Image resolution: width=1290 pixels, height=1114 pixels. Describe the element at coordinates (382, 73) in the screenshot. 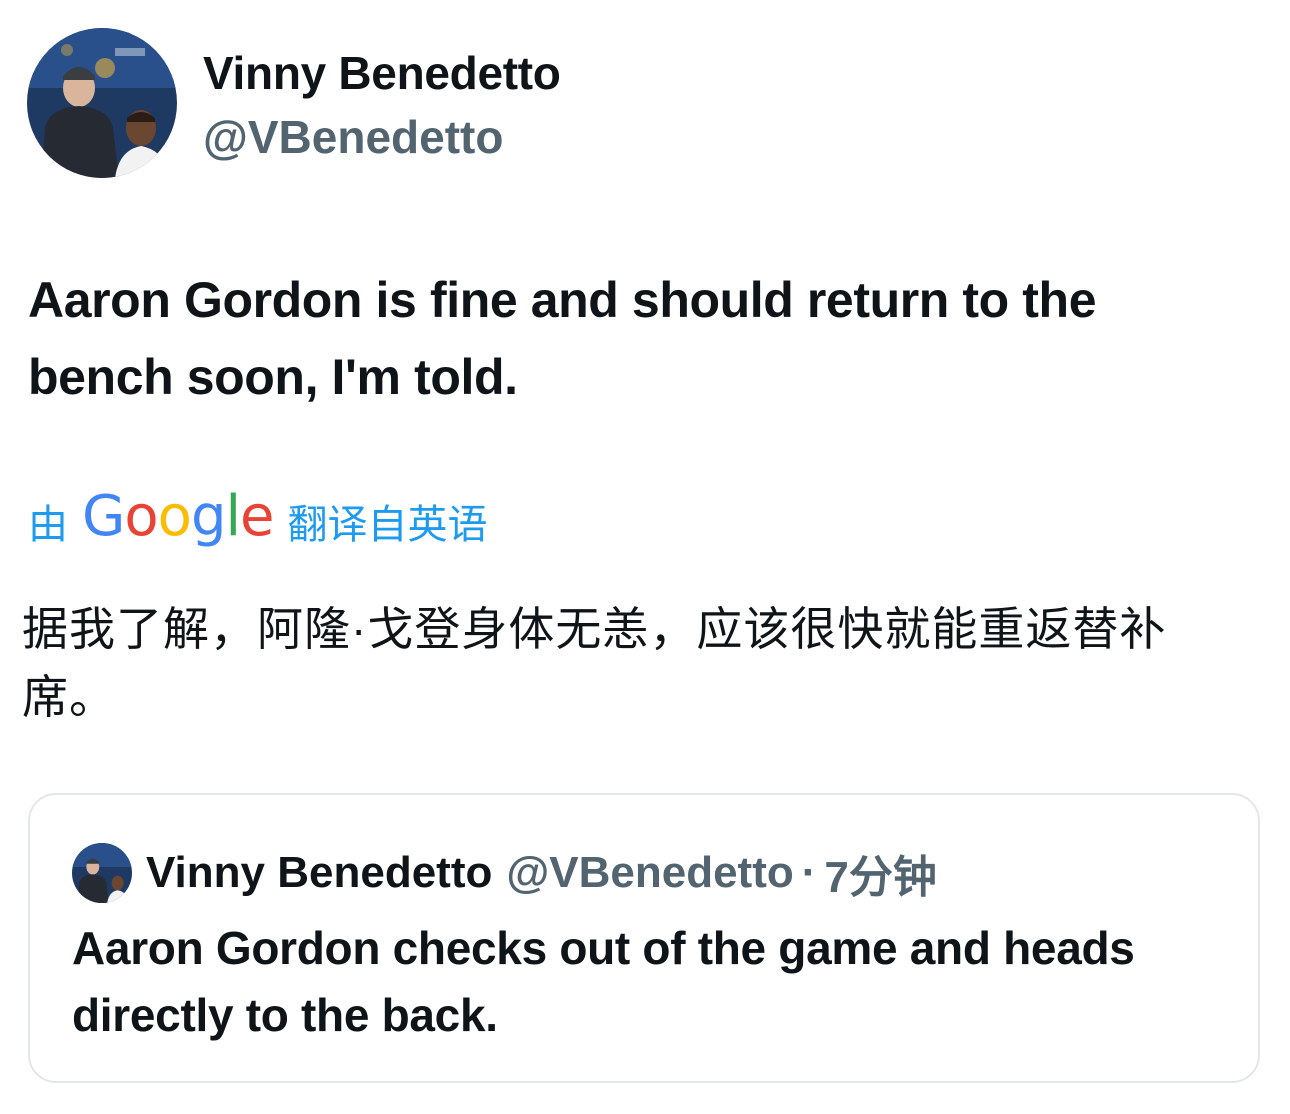

I see `author-display-name: Vinny Benedetto` at that location.